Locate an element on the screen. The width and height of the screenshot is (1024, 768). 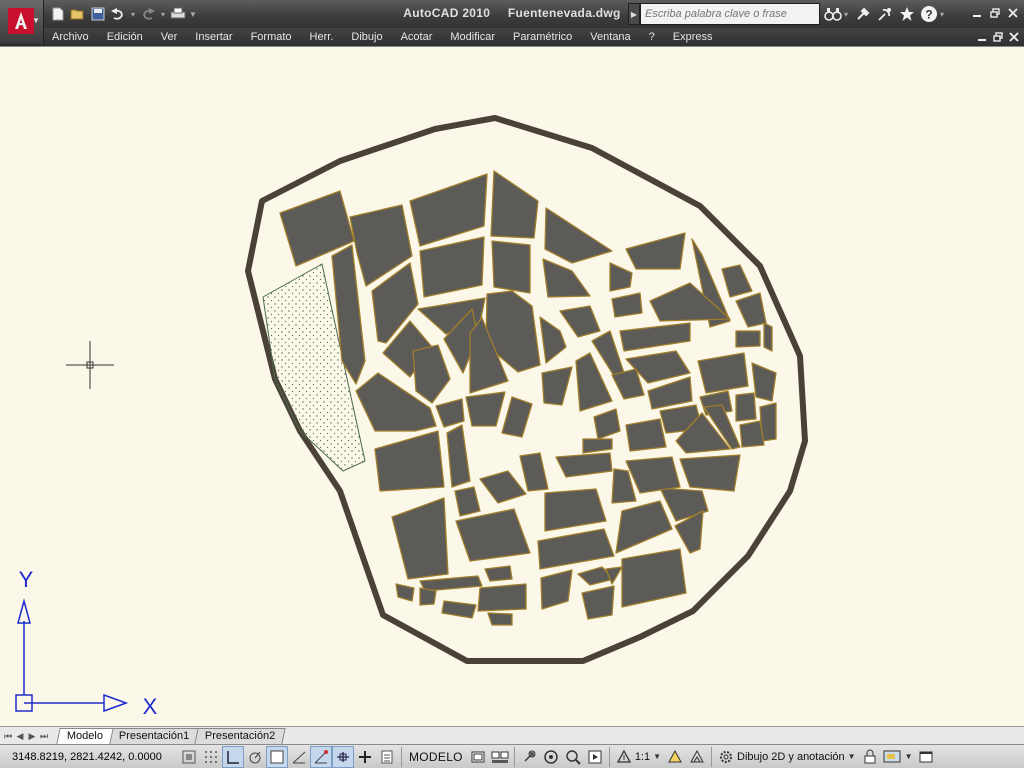
menu-formato: Formato is located at coordinates (271, 37).